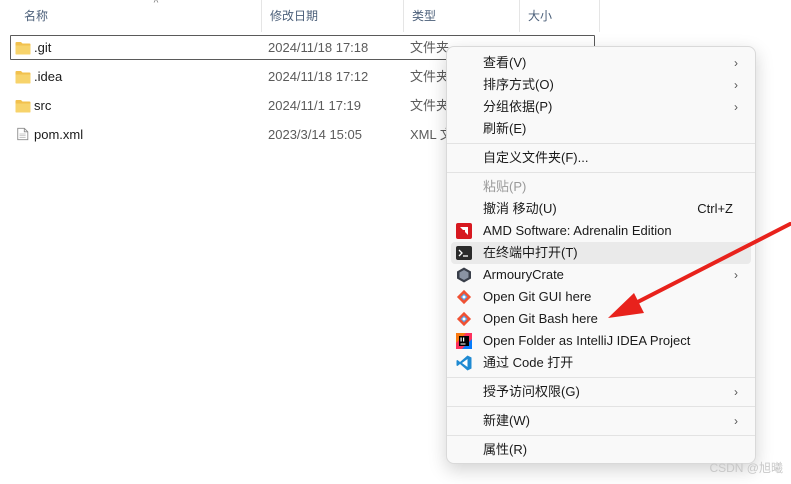  I want to click on column-header-size: 大小, so click(560, 16).